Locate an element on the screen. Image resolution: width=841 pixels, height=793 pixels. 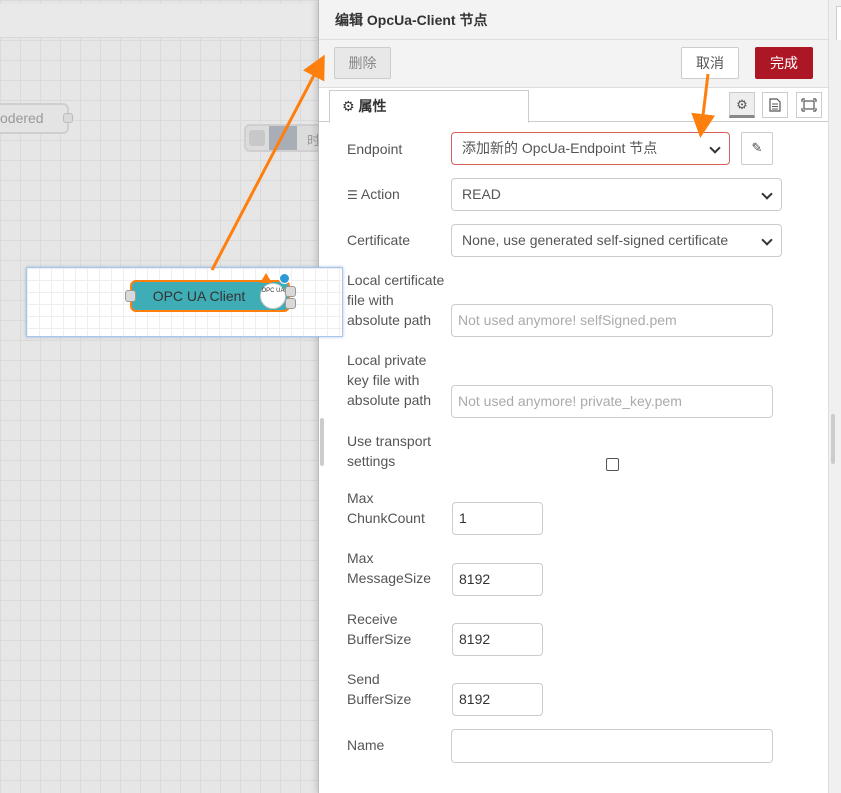
send-label-1: Send is located at coordinates (363, 679).